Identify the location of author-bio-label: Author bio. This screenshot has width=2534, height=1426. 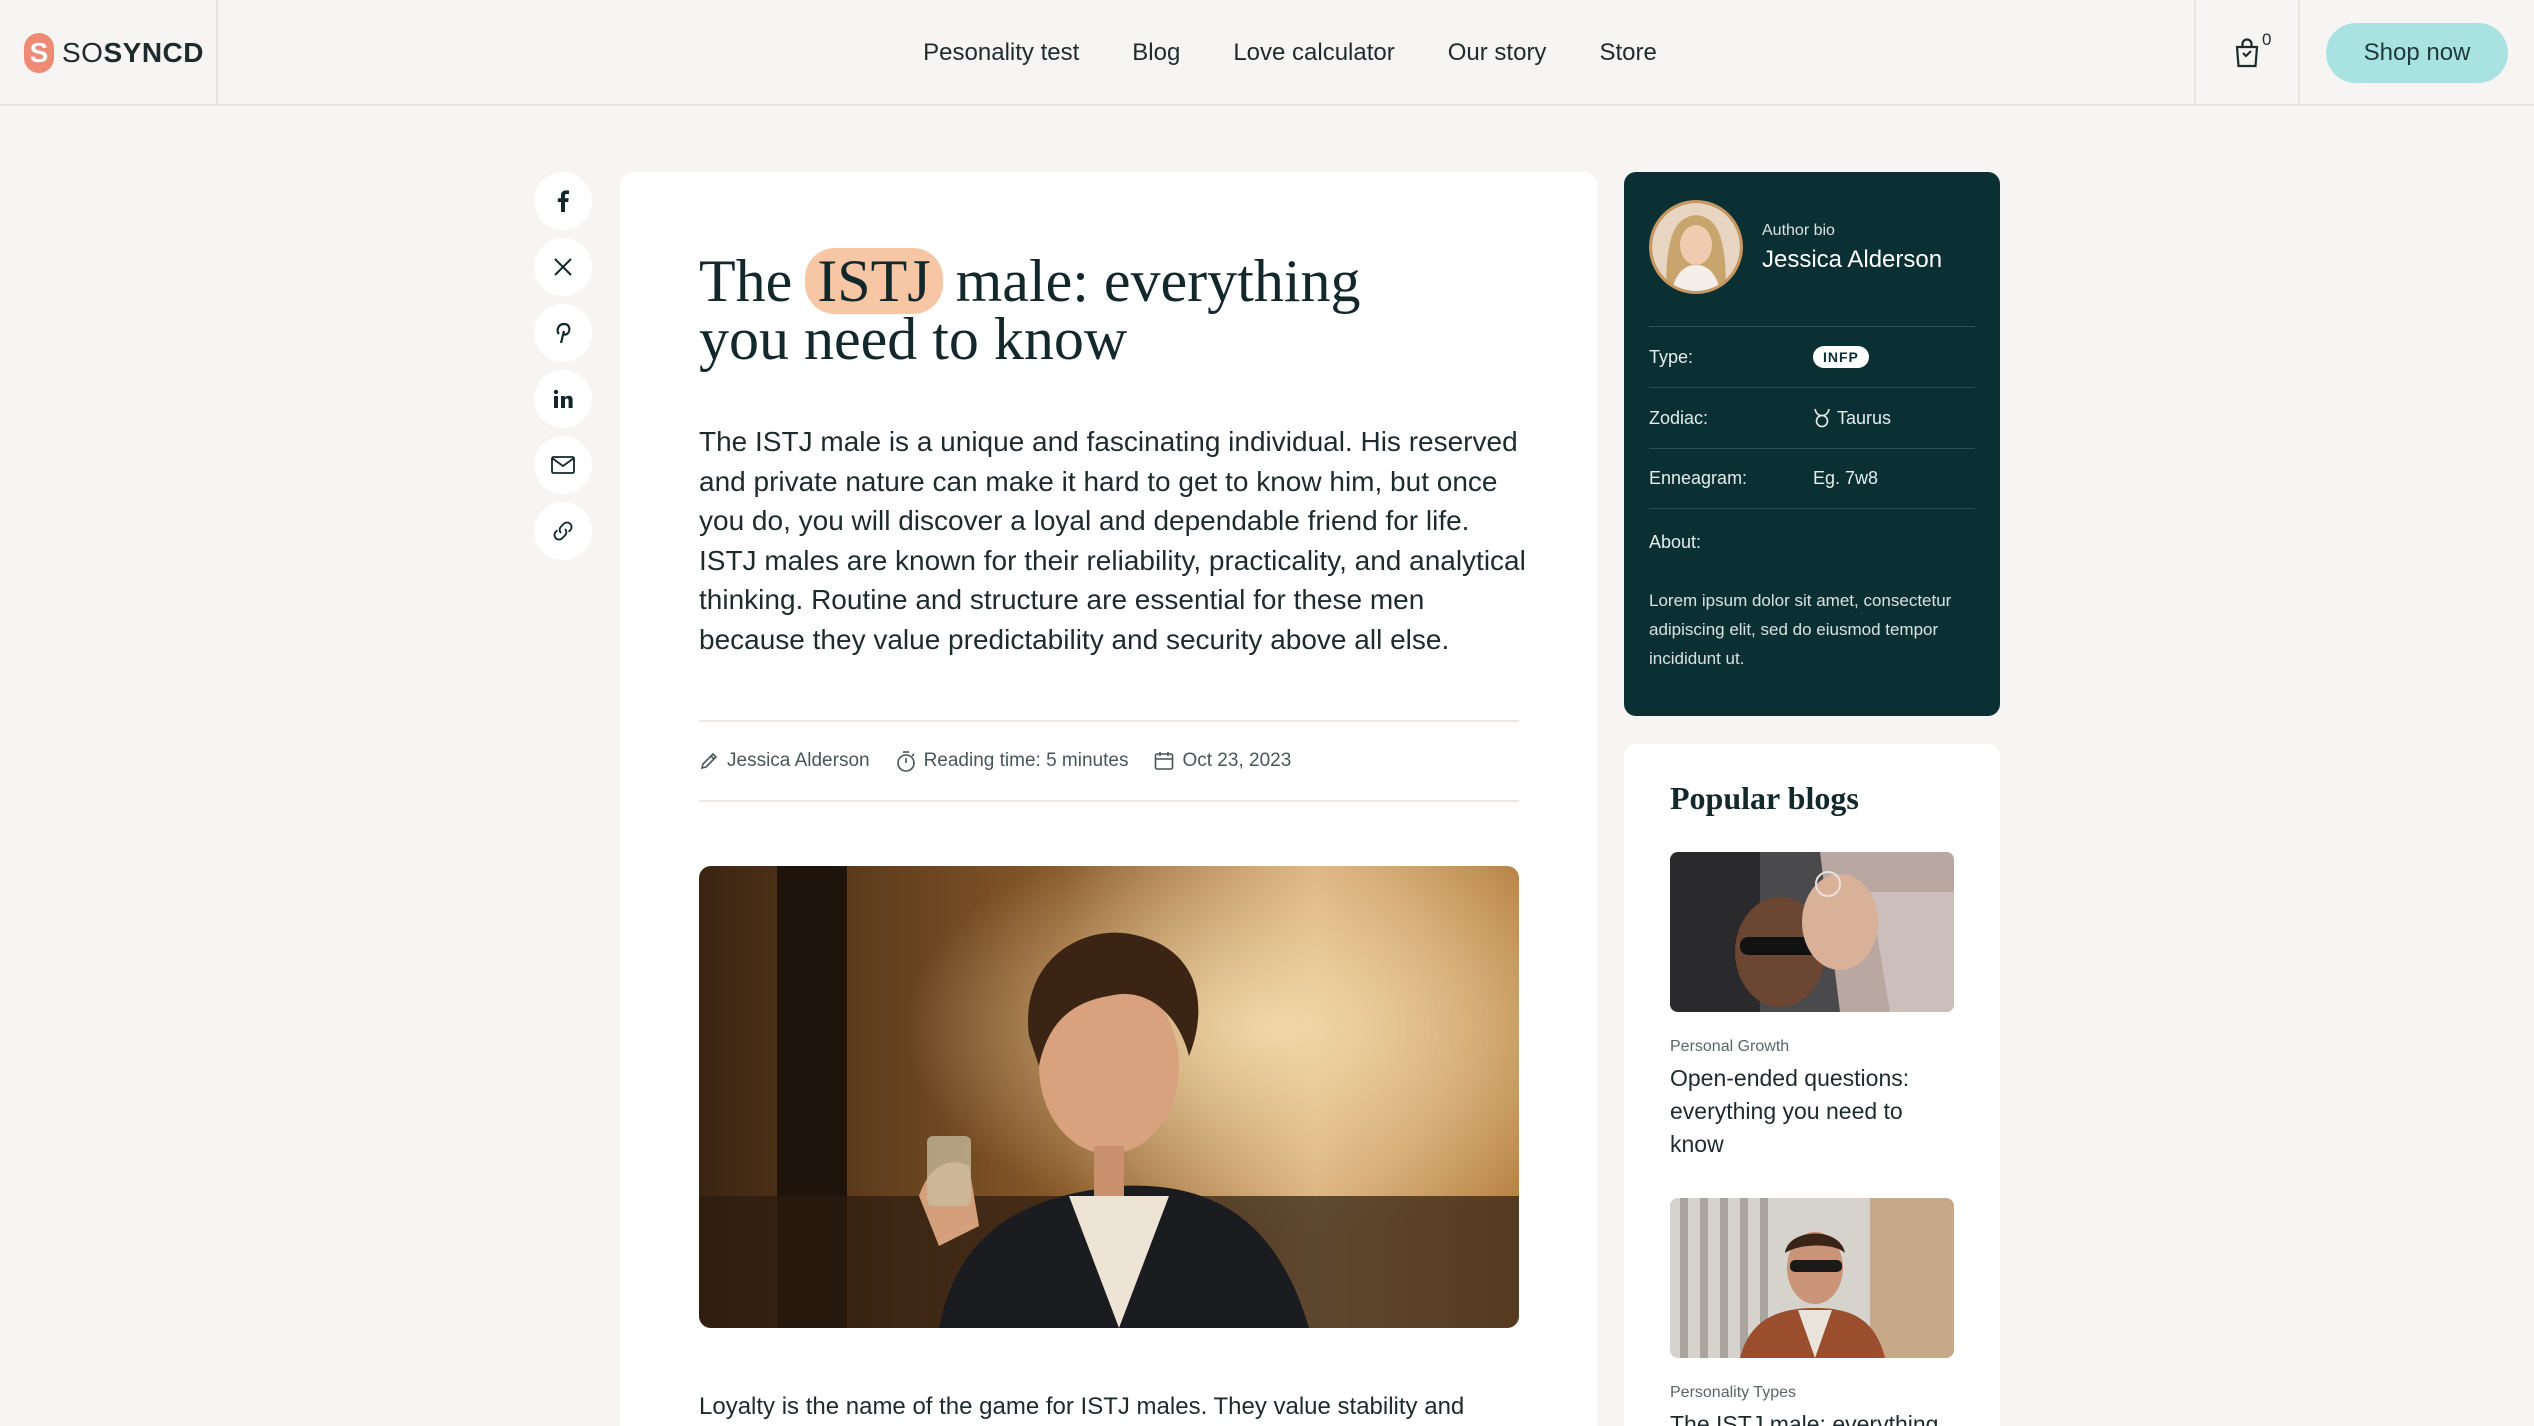
(1798, 230).